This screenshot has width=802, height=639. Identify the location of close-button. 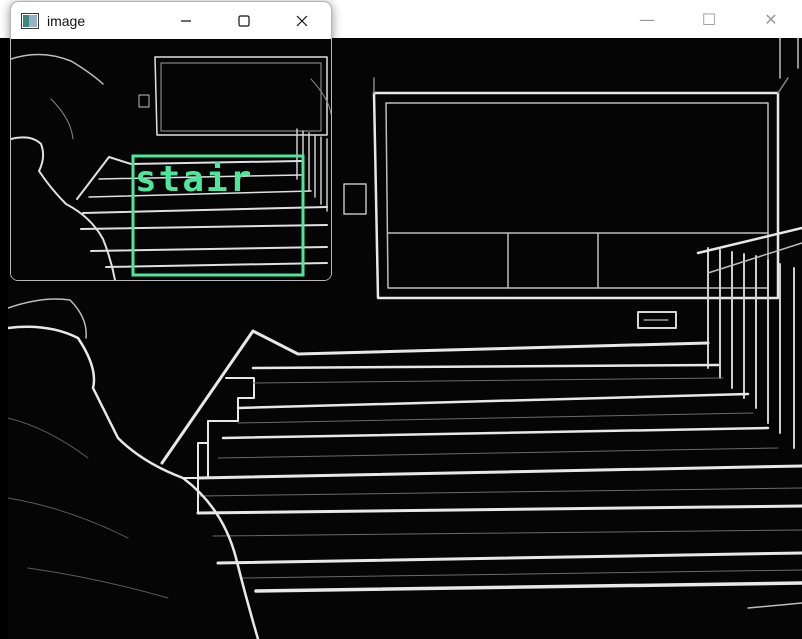
(302, 20).